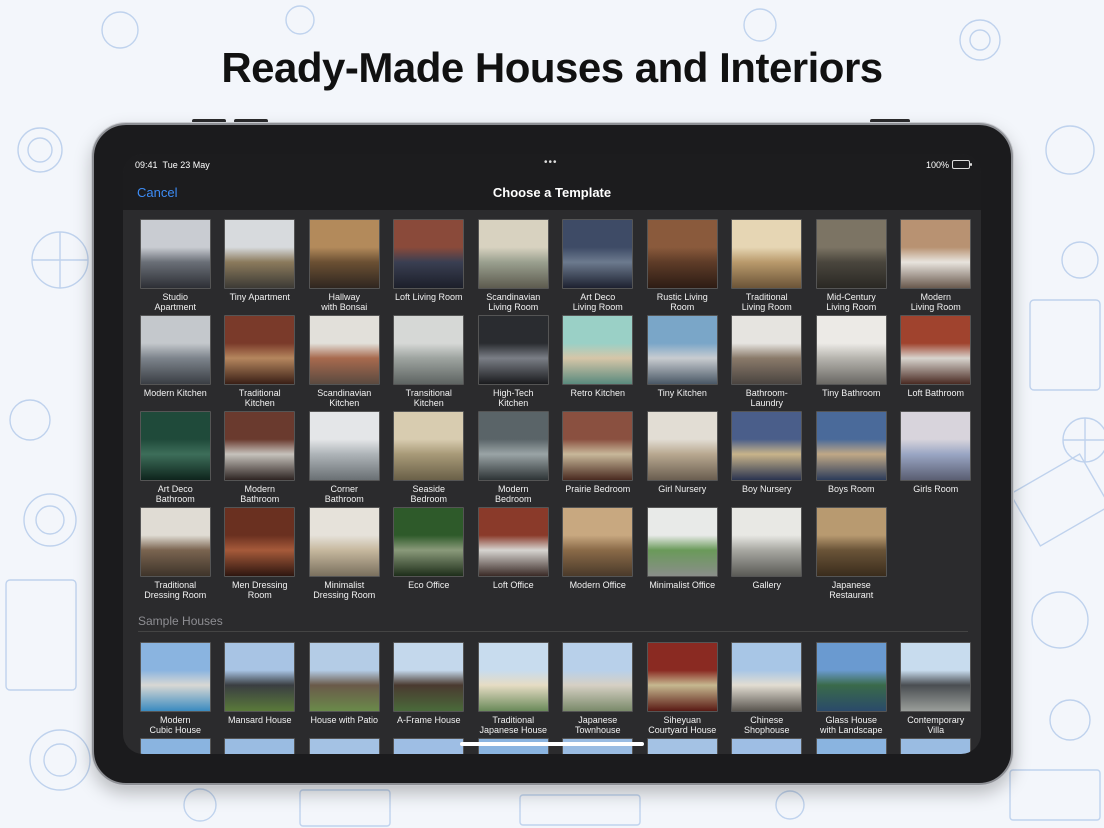 The image size is (1104, 828). What do you see at coordinates (851, 363) in the screenshot?
I see `template-tile: Tiny Bathroom` at bounding box center [851, 363].